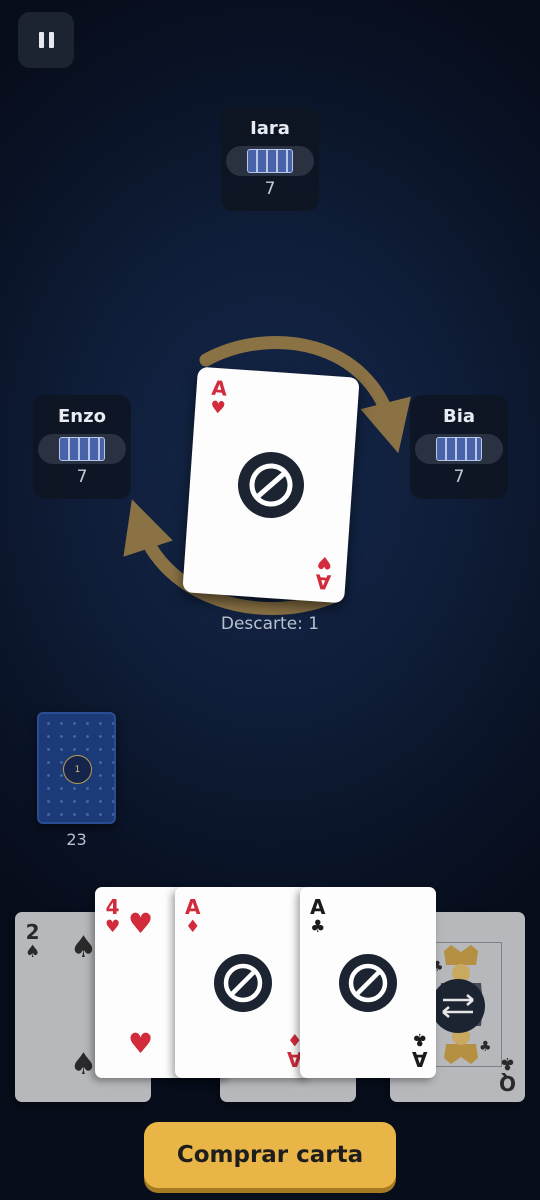 This screenshot has height=1200, width=540. What do you see at coordinates (76, 839) in the screenshot?
I see `deck-count: 23` at bounding box center [76, 839].